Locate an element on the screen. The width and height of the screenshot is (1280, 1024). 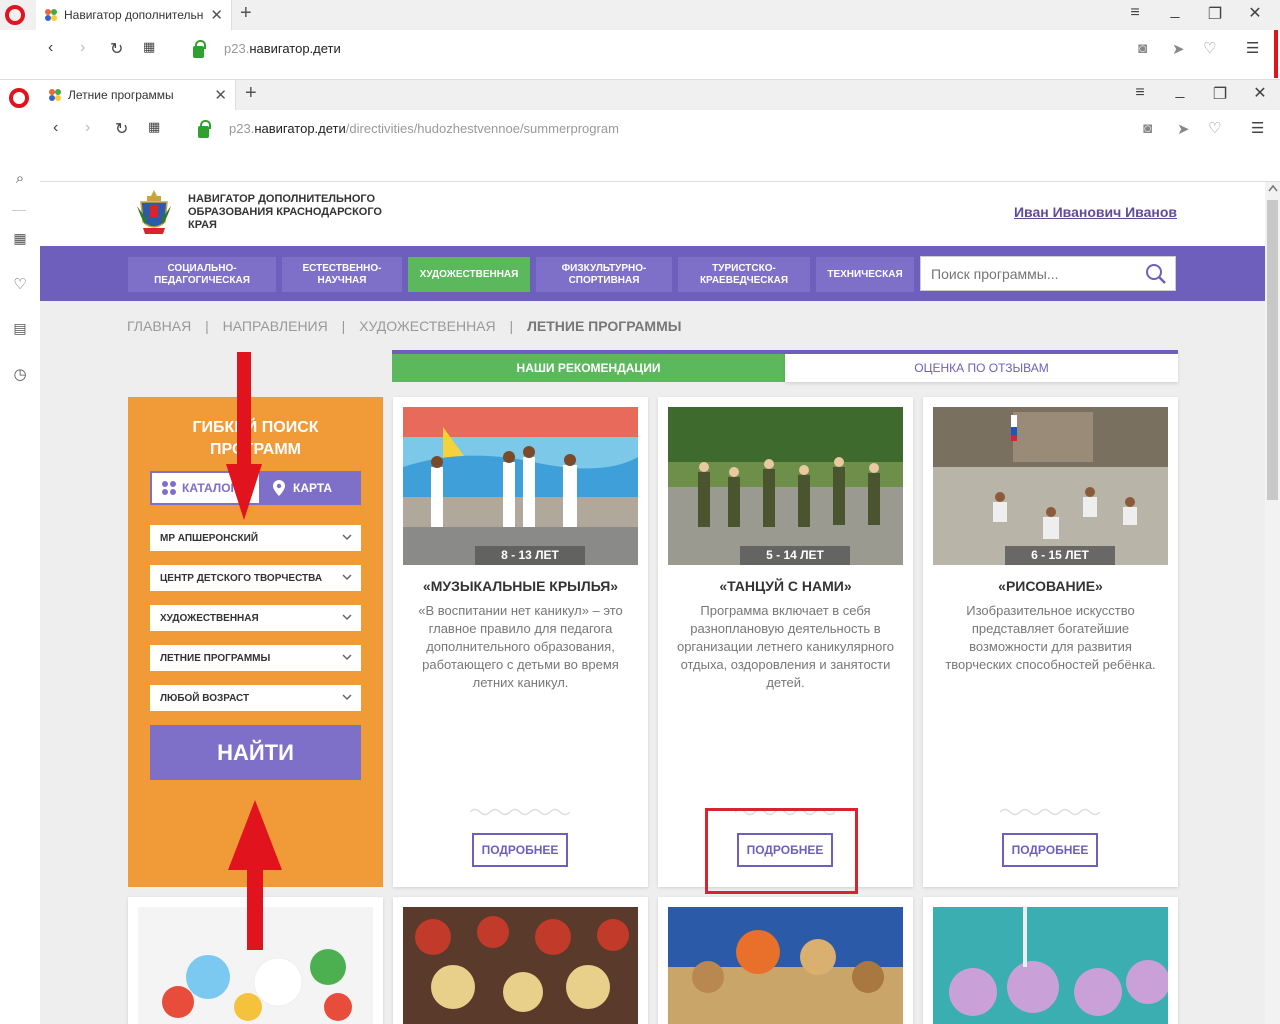
menu-item-science: ЕСТЕСТВЕННО-НАУЧНАЯ is located at coordinates (342, 274).